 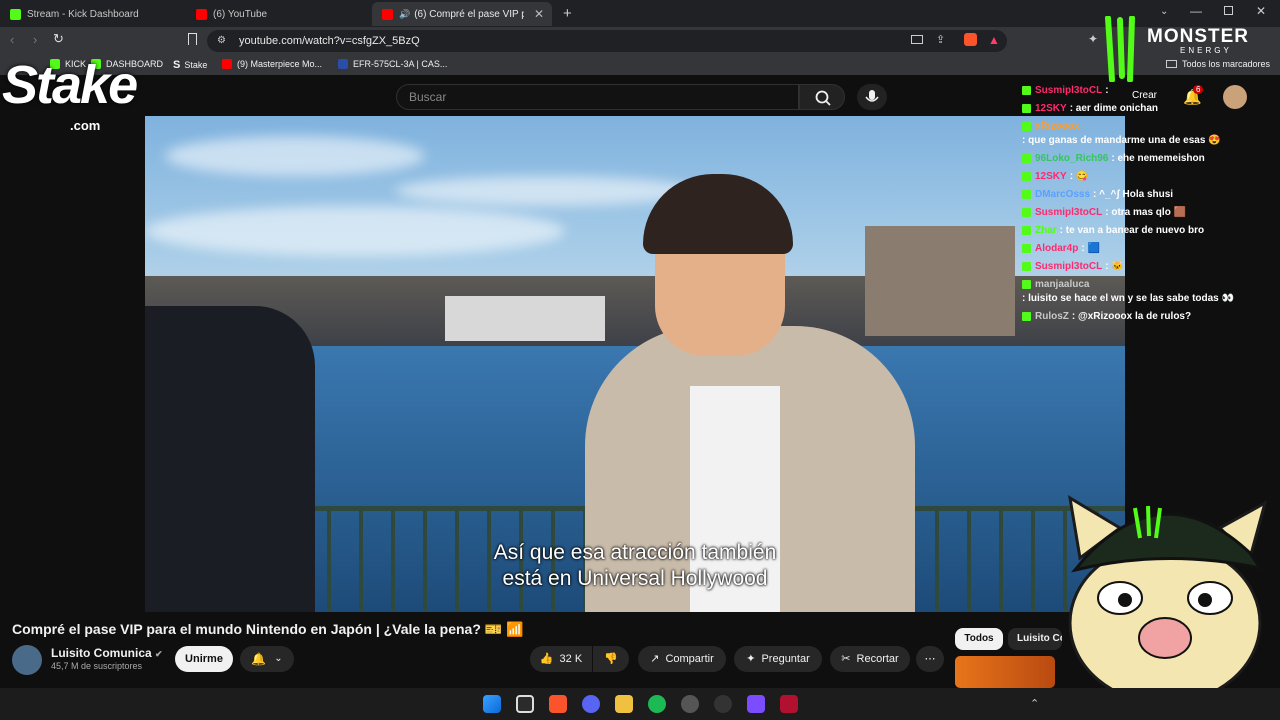 I want to click on tab-kick-dashboard: Stream - Kick Dashboard, so click(x=93, y=14).